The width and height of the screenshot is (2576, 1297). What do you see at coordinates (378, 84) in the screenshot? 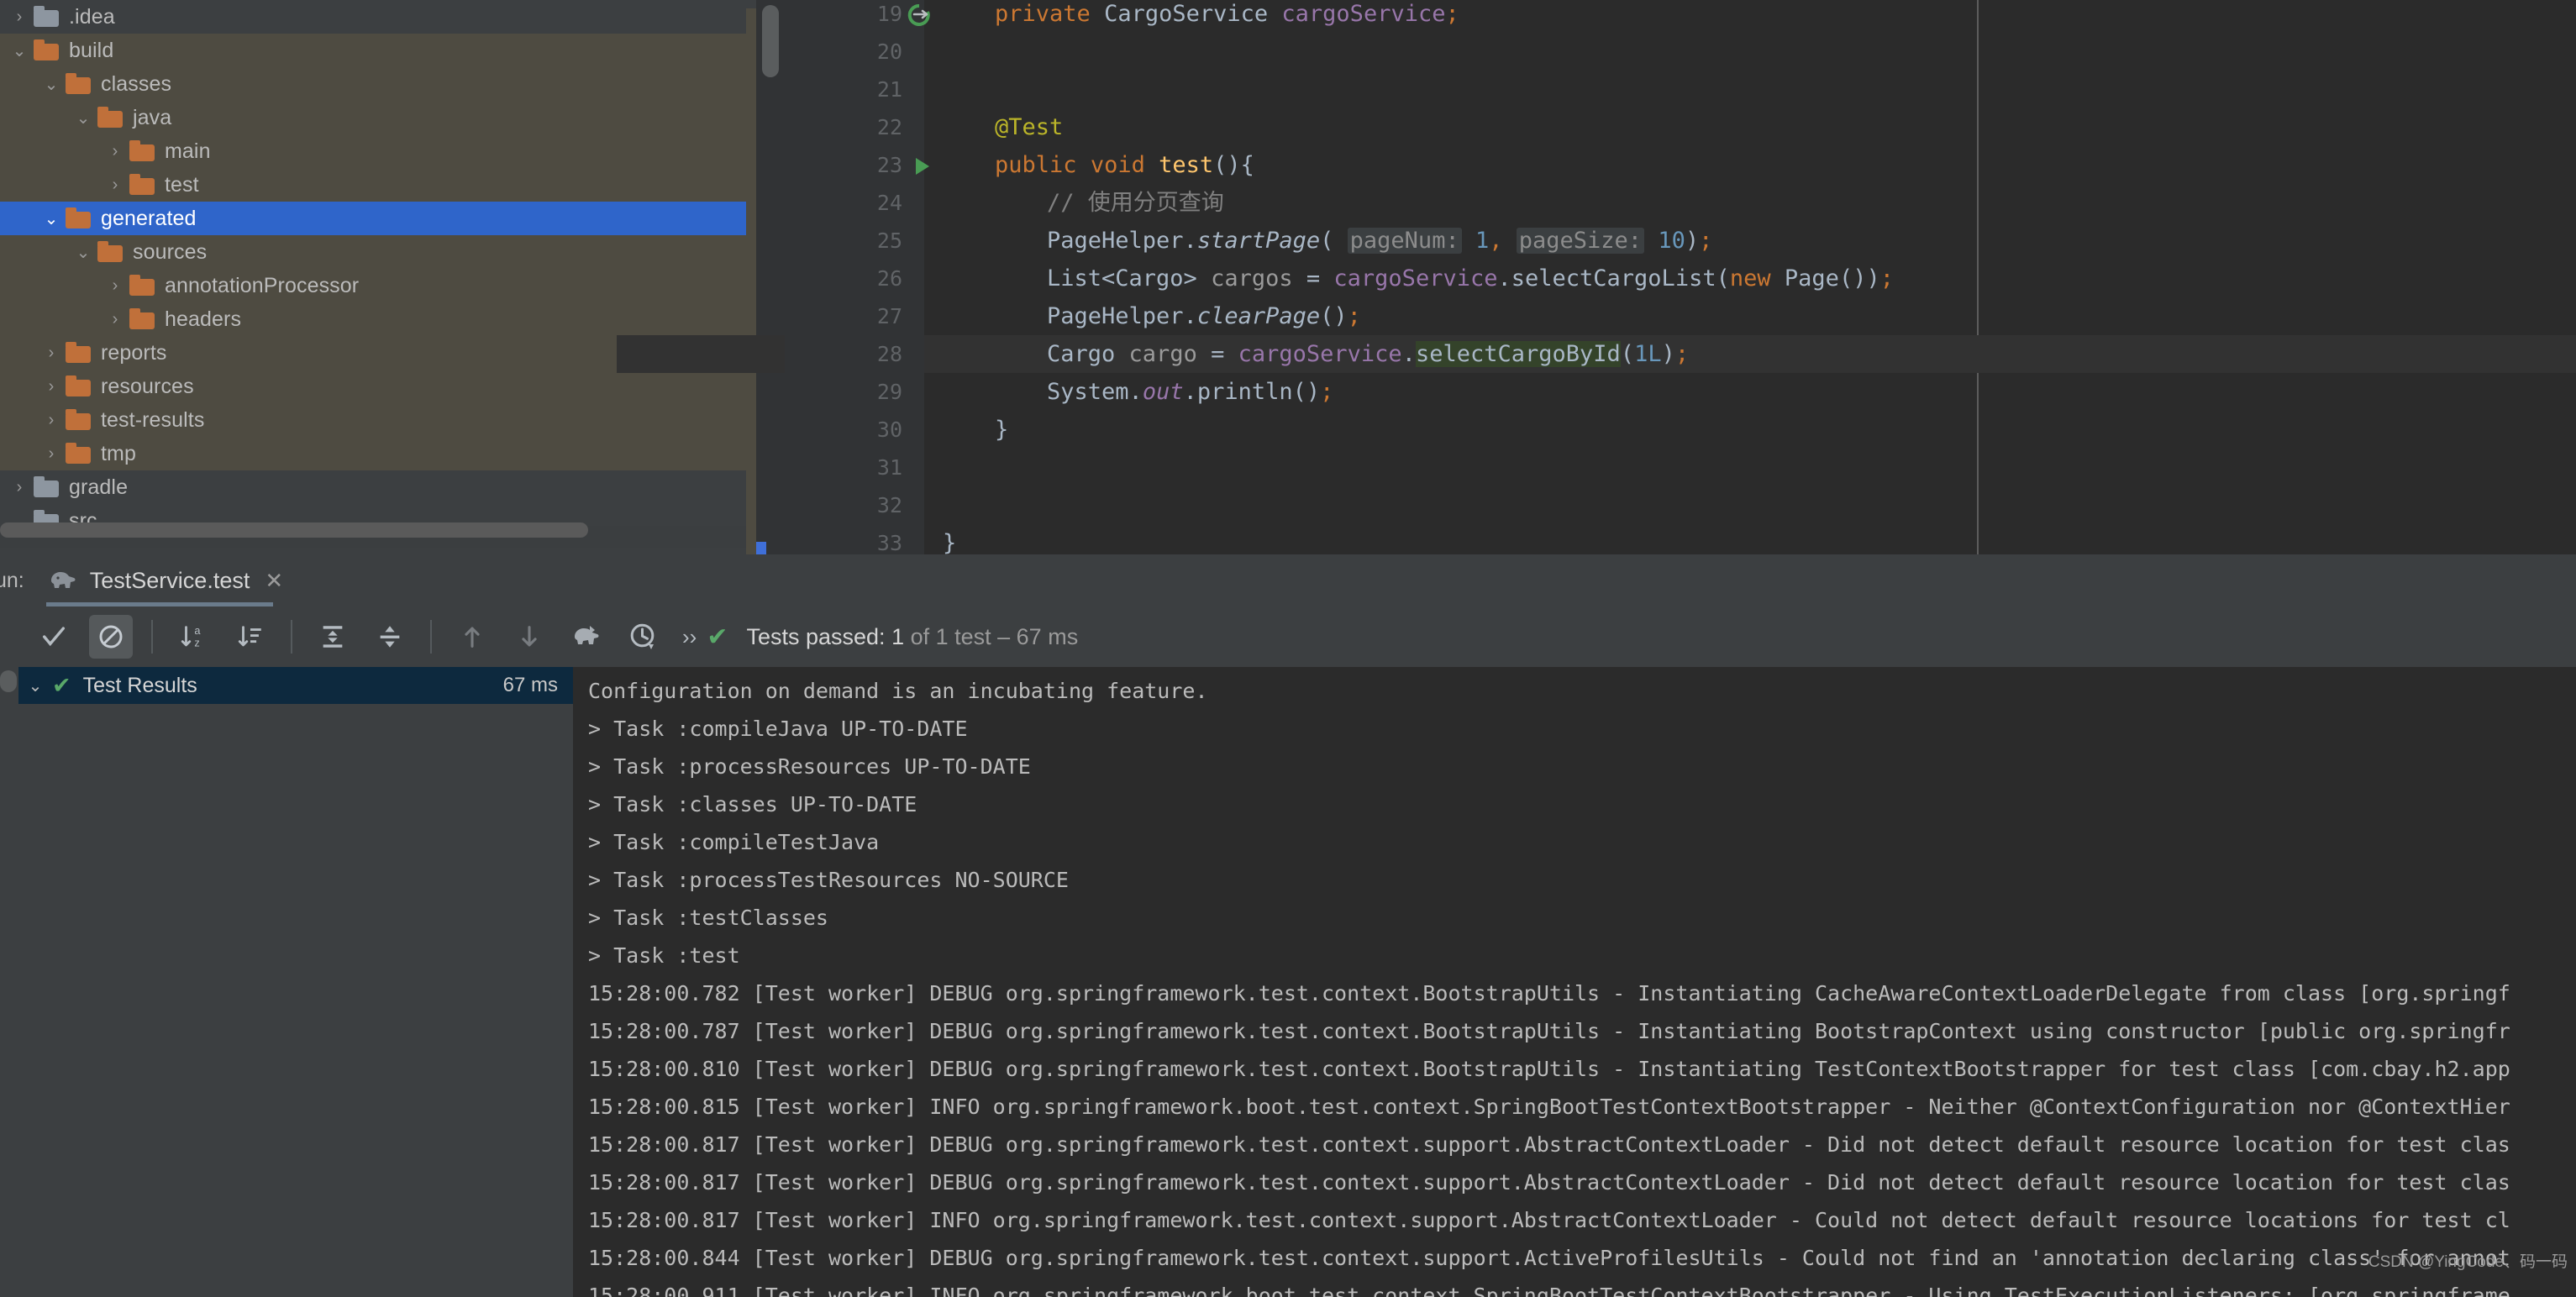
I see `tree-item-classes: ⌄ classes` at bounding box center [378, 84].